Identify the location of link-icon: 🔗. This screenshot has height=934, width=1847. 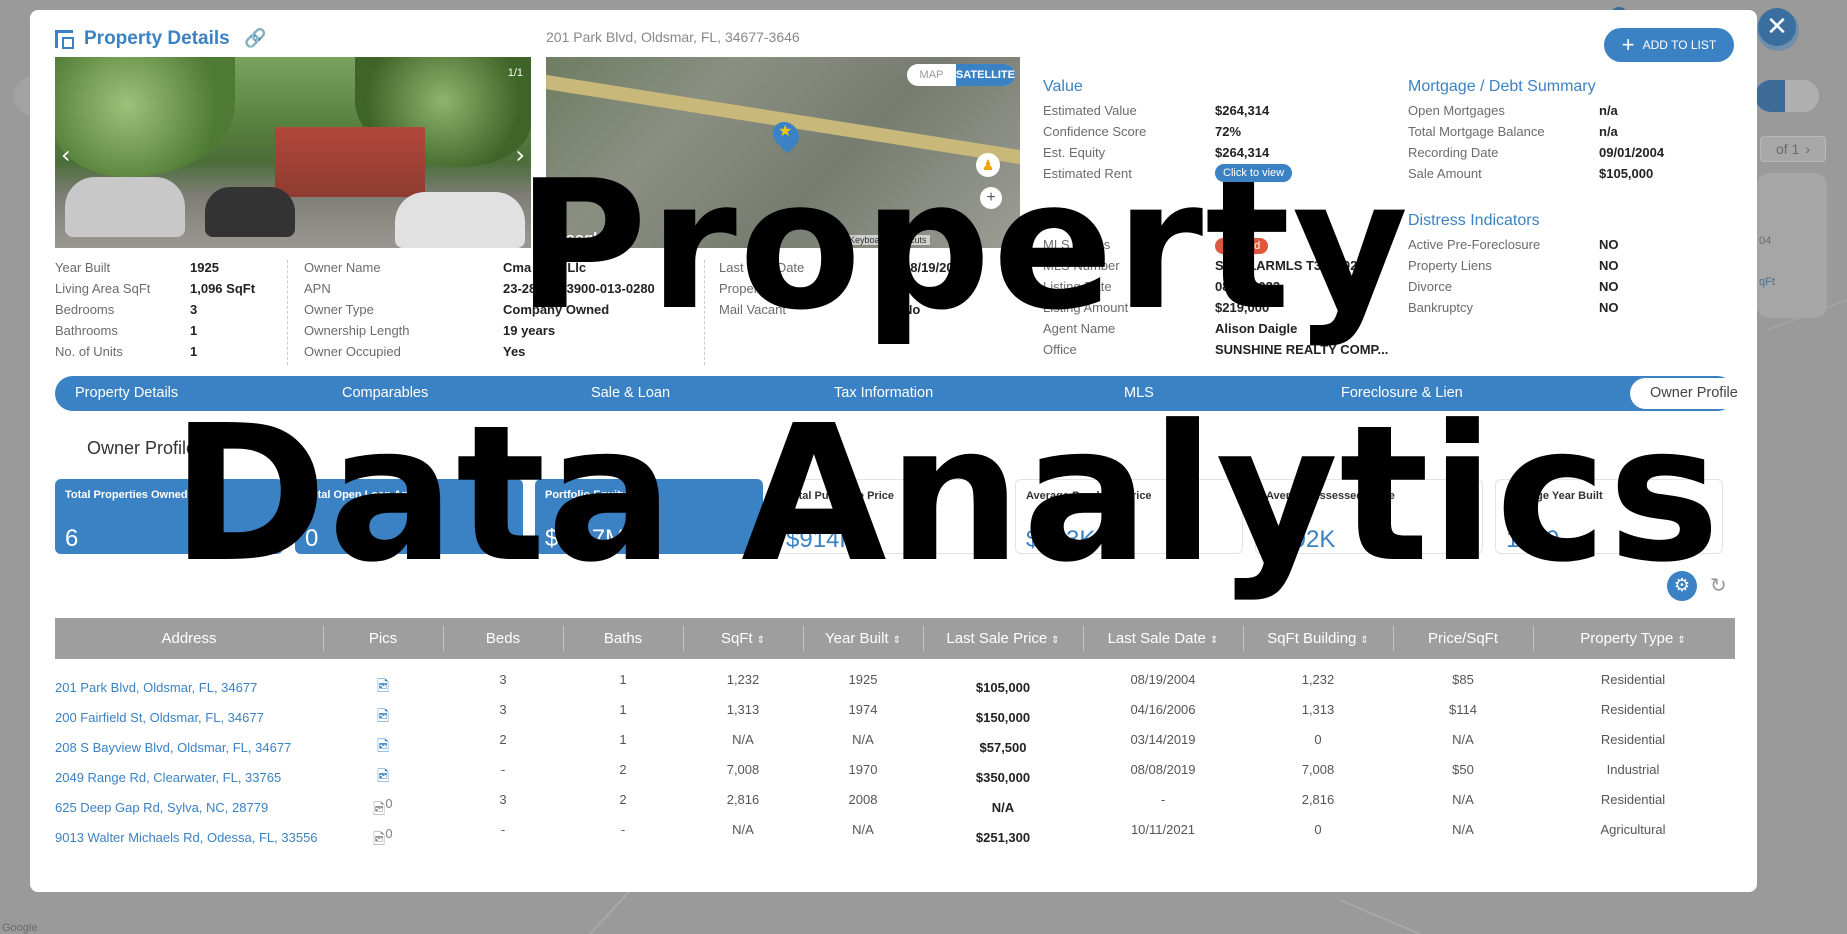
(255, 38).